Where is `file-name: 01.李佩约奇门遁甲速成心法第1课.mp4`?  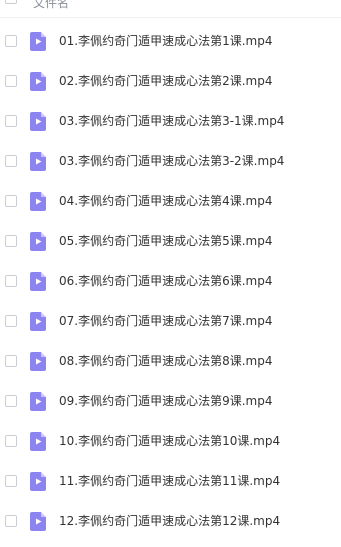 file-name: 01.李佩约奇门遁甲速成心法第1课.mp4 is located at coordinates (165, 41).